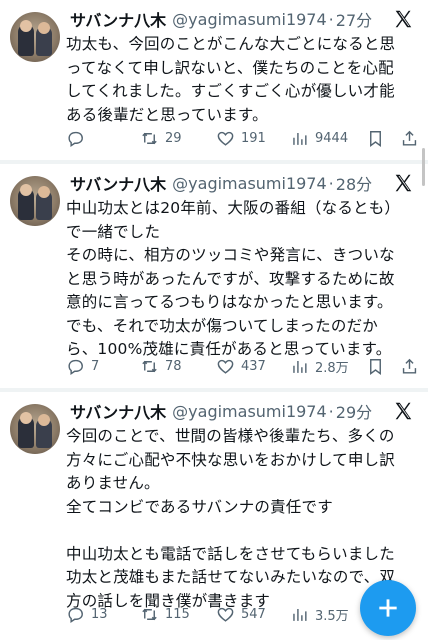 Image resolution: width=428 pixels, height=640 pixels. What do you see at coordinates (253, 138) in the screenshot?
I see `like-count: 191` at bounding box center [253, 138].